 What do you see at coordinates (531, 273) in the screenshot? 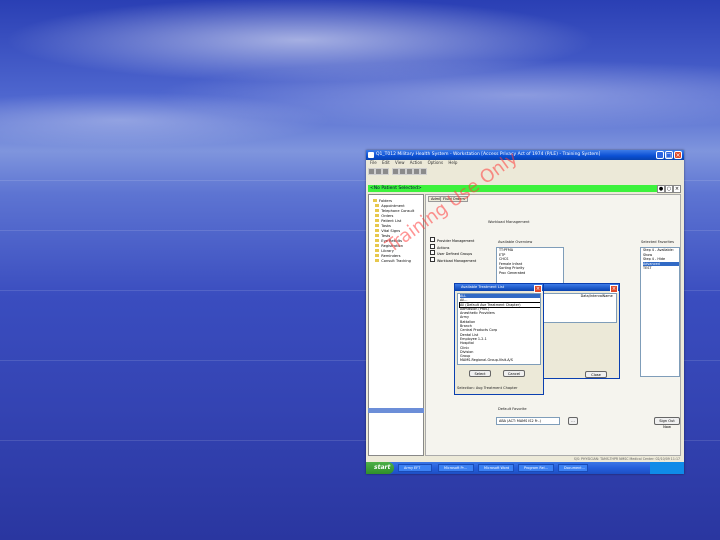
I see `available-item: Proc Generated` at bounding box center [531, 273].